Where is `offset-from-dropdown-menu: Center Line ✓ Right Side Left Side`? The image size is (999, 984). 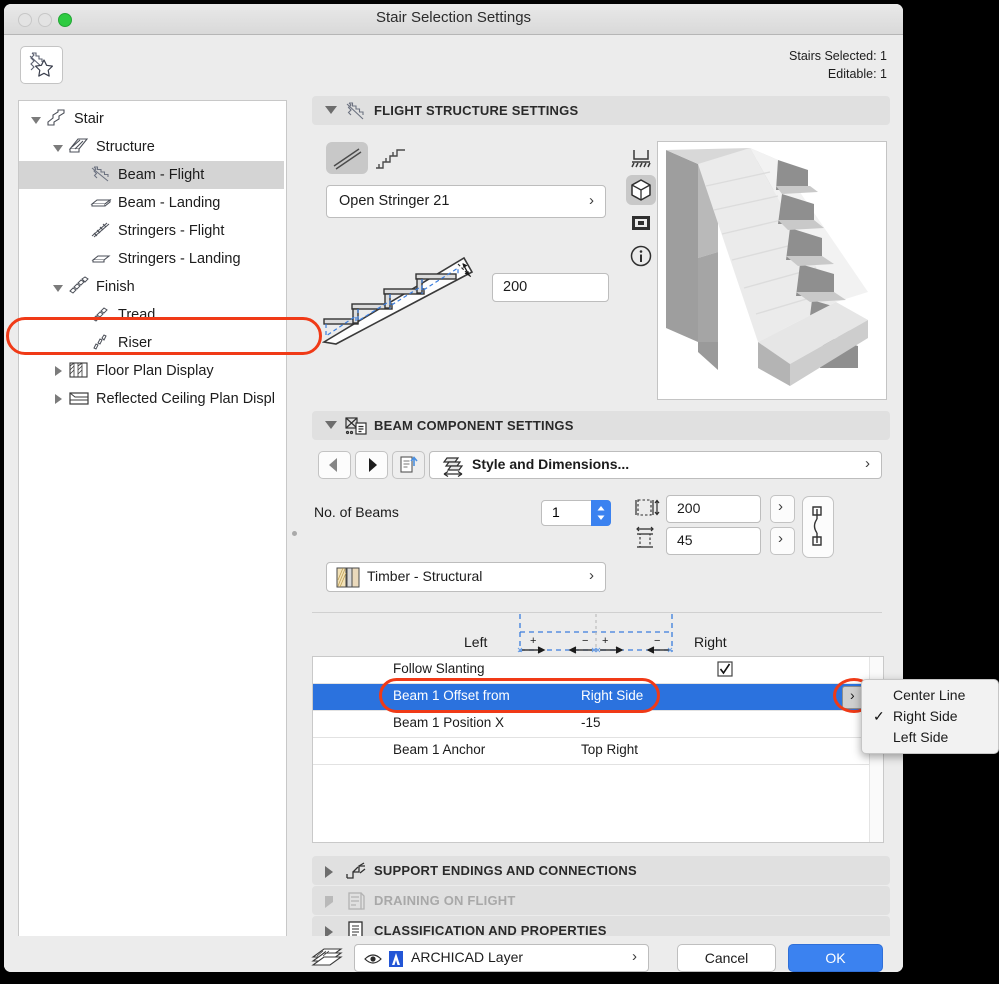
offset-from-dropdown-menu: Center Line ✓ Right Side Left Side is located at coordinates (930, 716).